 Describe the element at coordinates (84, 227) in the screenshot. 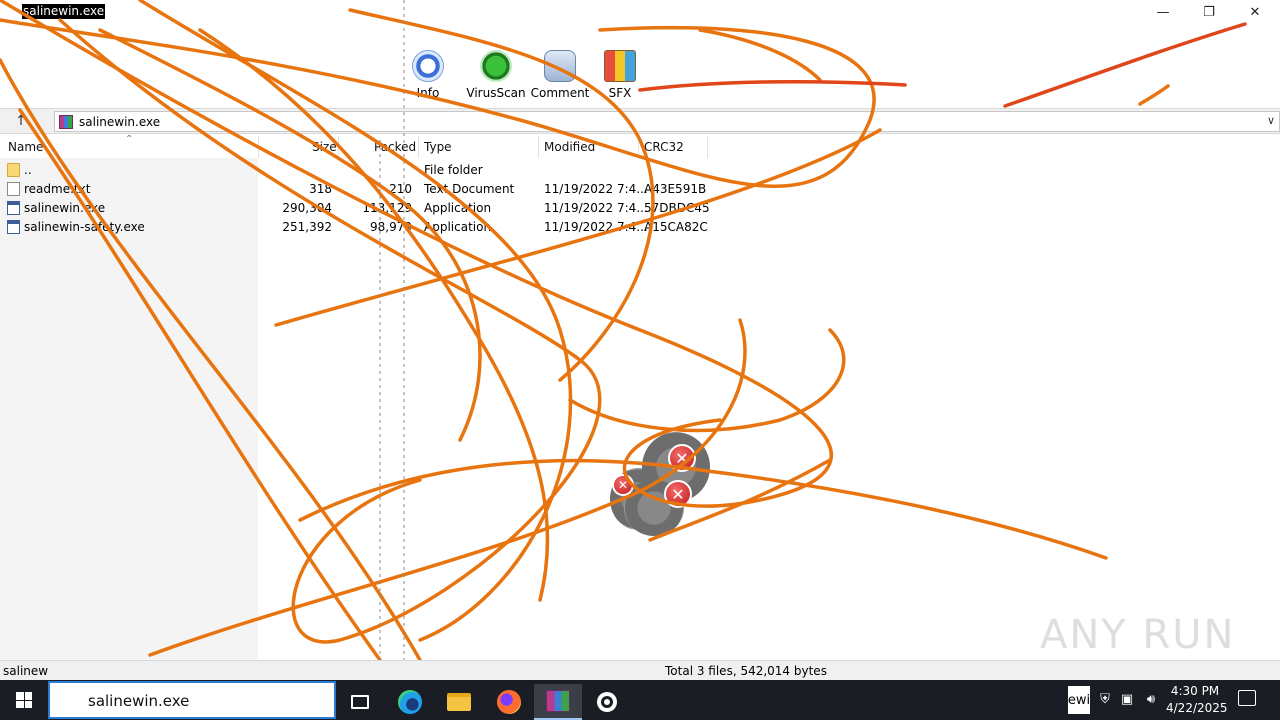

I see `file-name: salinewin-safety.exe` at that location.